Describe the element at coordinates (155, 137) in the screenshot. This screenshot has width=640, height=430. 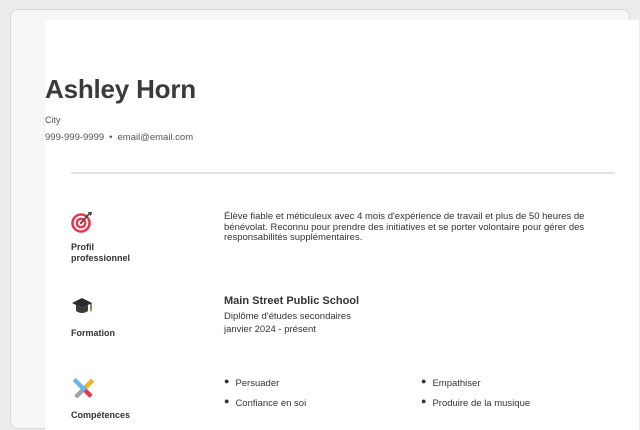
I see `email-address: email@email.com` at that location.